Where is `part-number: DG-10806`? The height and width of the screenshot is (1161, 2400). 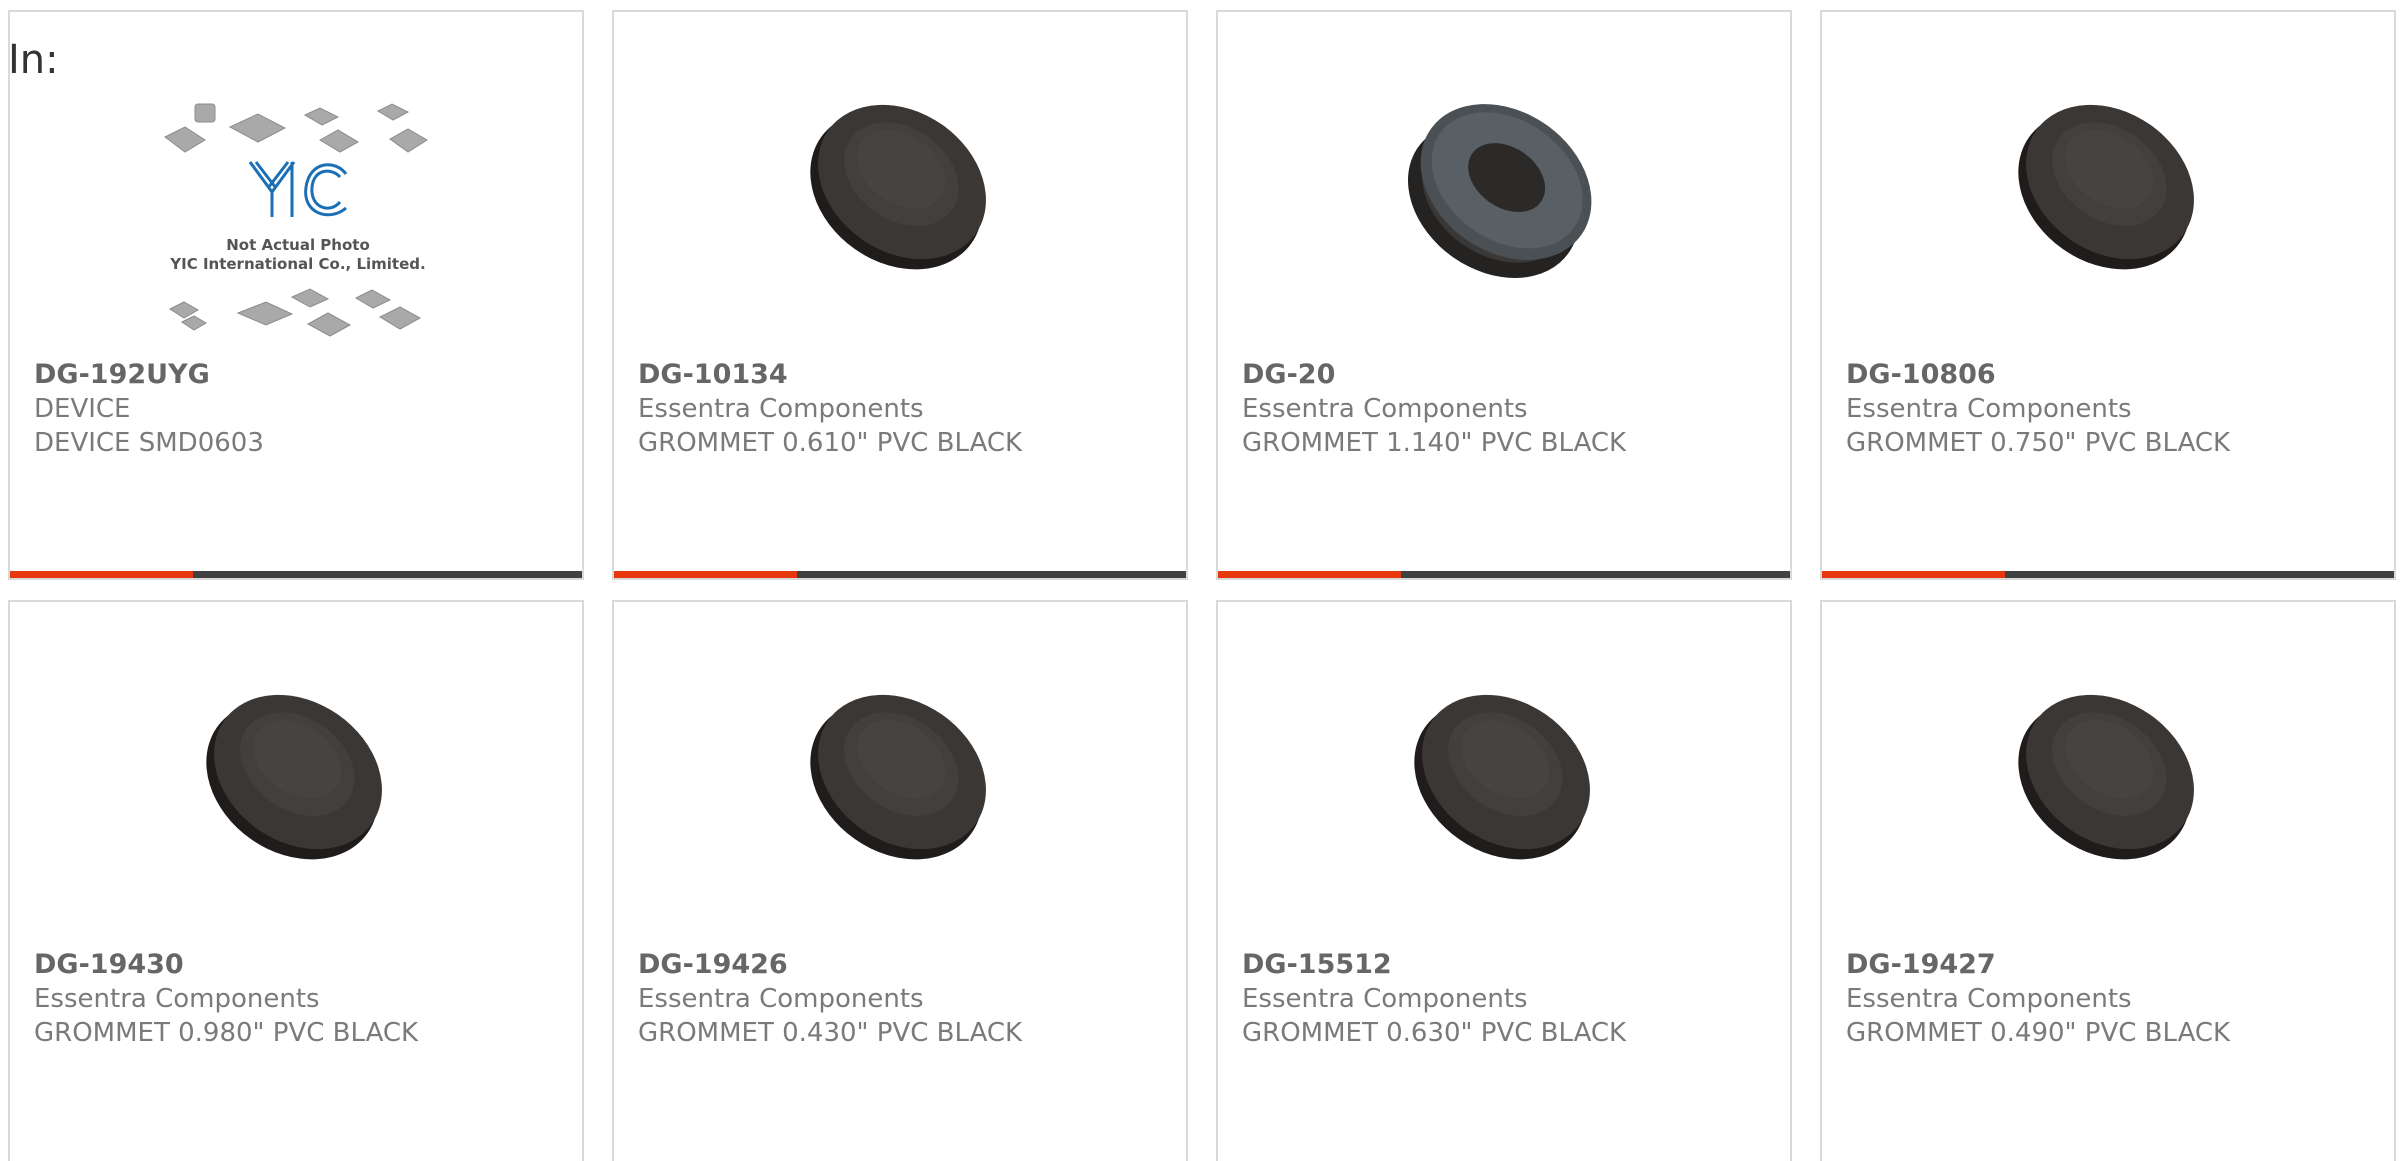
part-number: DG-10806 is located at coordinates (2115, 375).